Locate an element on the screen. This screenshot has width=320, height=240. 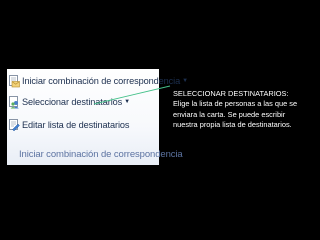
group-label: Iniciar combinación de correspondencia is located at coordinates (101, 154).